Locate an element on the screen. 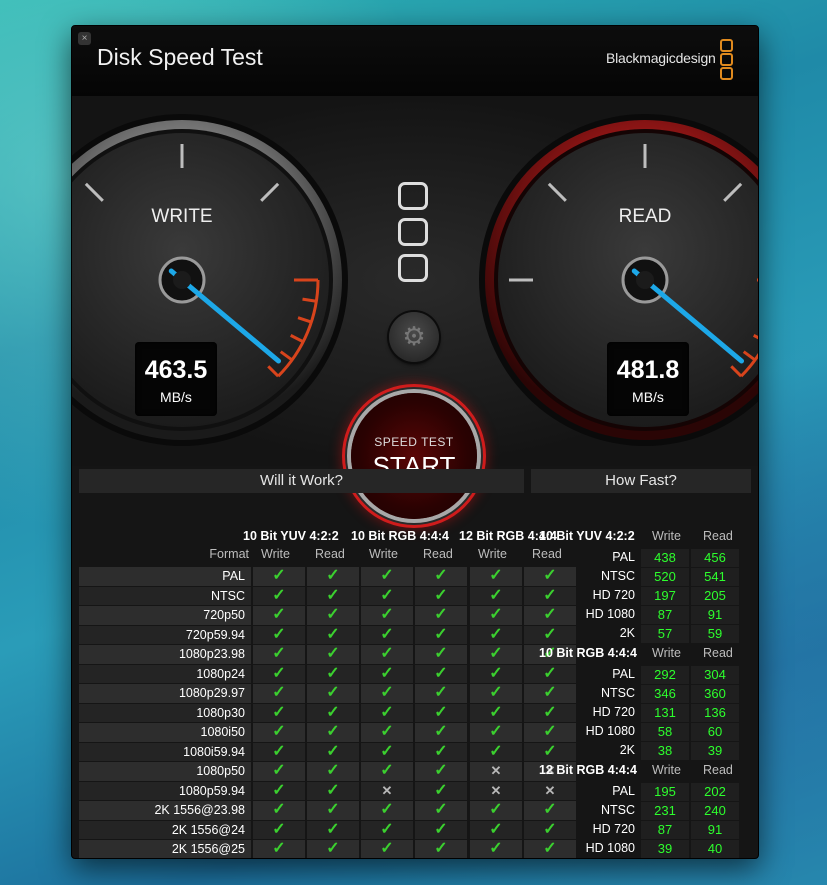 This screenshot has width=827, height=885. cross-icon: ✕ is located at coordinates (496, 790).